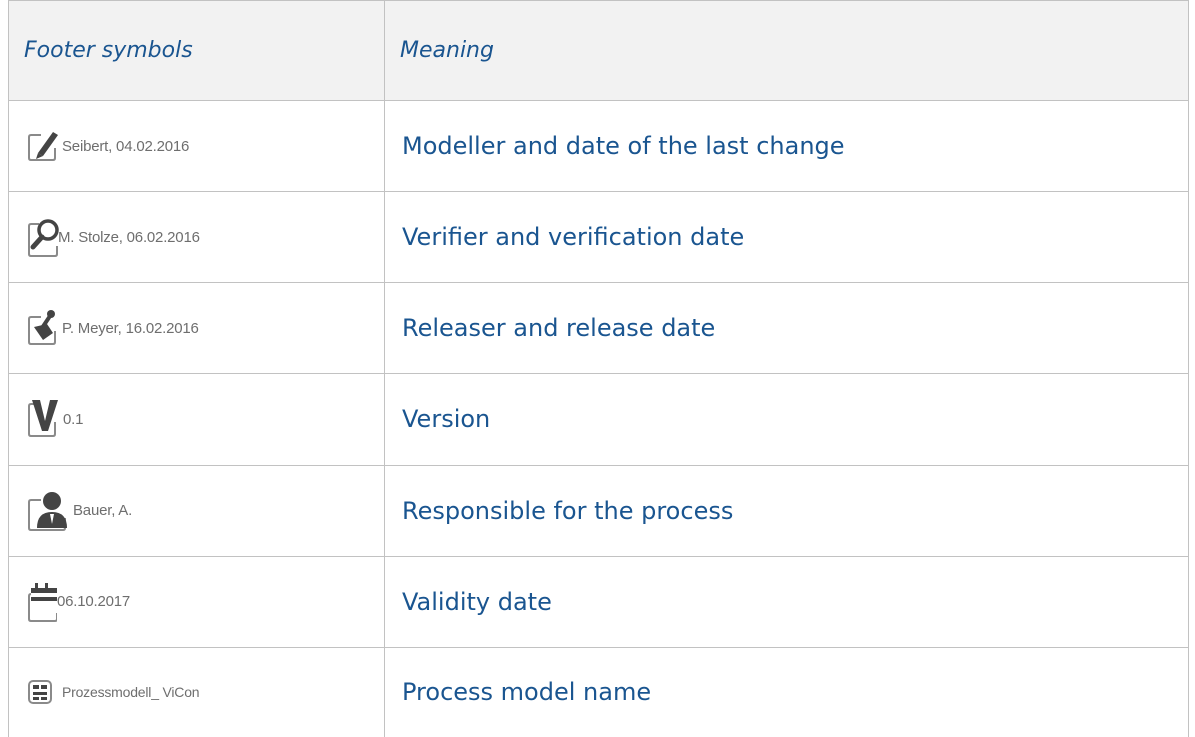  I want to click on header-meaning: Meaning, so click(786, 50).